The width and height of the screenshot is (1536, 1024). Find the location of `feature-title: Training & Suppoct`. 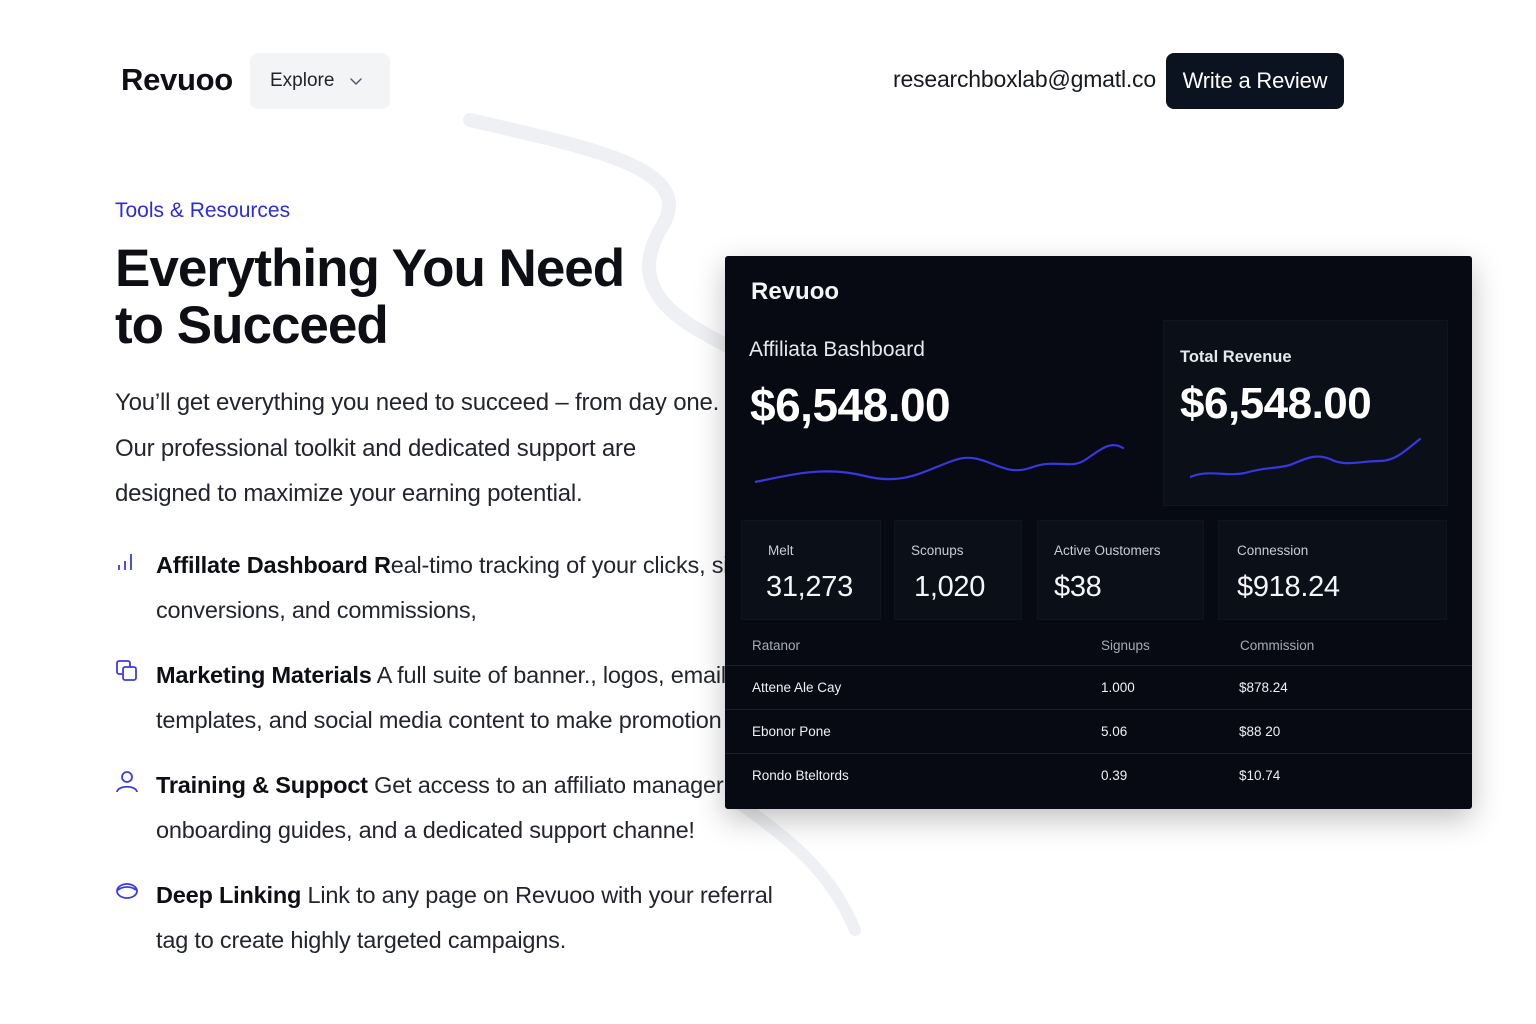

feature-title: Training & Suppoct is located at coordinates (262, 785).